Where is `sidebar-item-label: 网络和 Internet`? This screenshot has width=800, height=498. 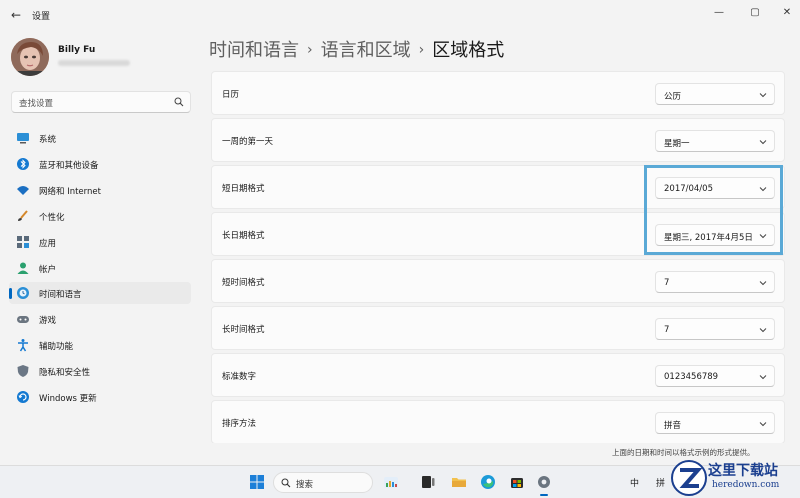 sidebar-item-label: 网络和 Internet is located at coordinates (70, 192).